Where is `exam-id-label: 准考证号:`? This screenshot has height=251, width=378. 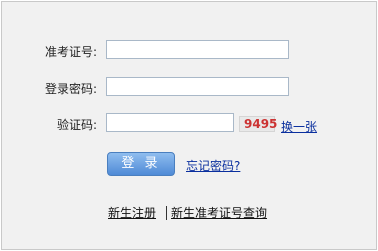
exam-id-label: 准考证号: is located at coordinates (70, 52).